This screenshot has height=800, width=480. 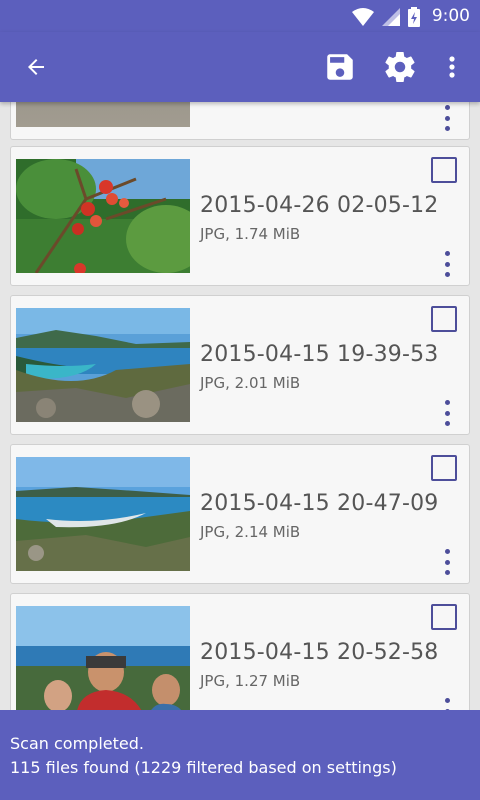 I want to click on list-item: 2015-04-15 20-52-58 JPG, 1.27 MiB, so click(x=240, y=651).